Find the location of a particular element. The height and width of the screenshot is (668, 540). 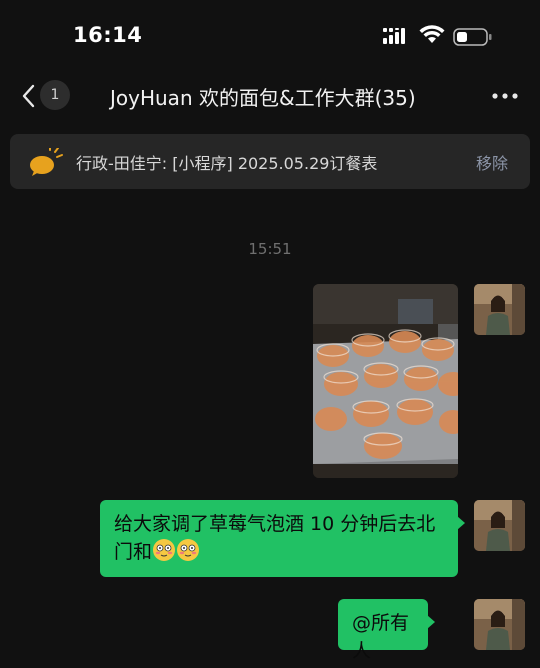

chat-header: 1 JoyHuan 欢的面包&工作大群(35) is located at coordinates (270, 97).